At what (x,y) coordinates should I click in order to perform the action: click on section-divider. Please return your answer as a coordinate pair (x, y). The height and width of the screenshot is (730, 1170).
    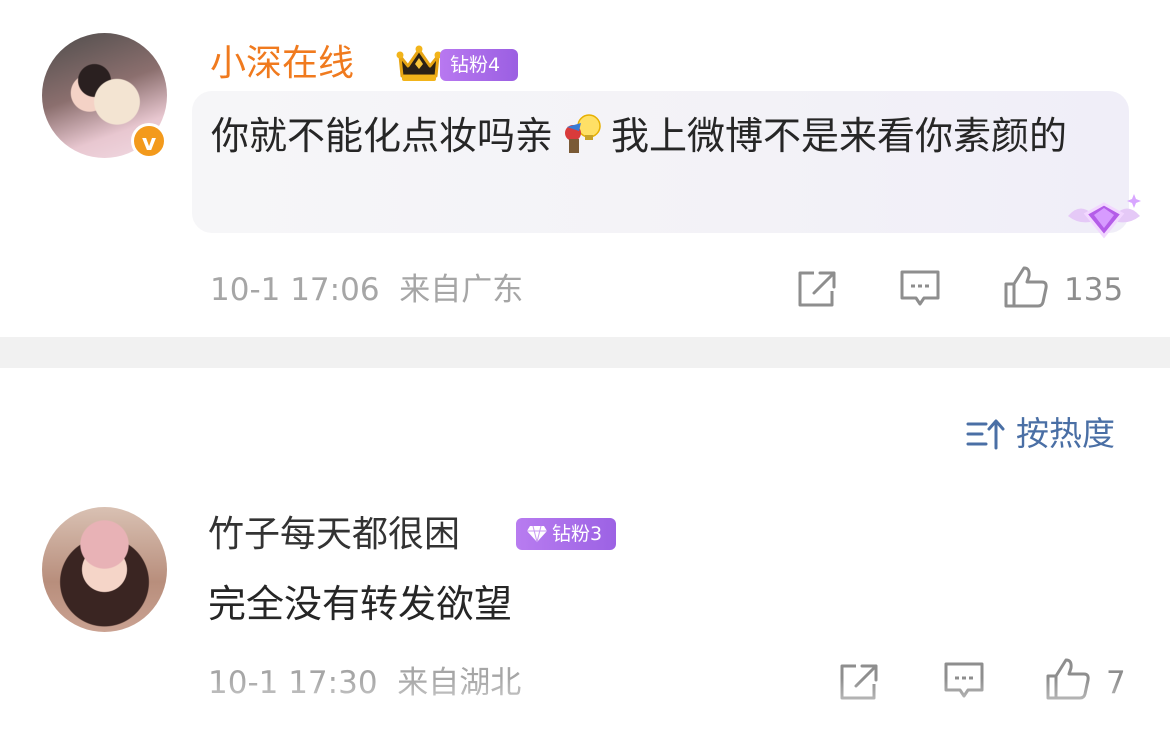
    Looking at the image, I should click on (585, 352).